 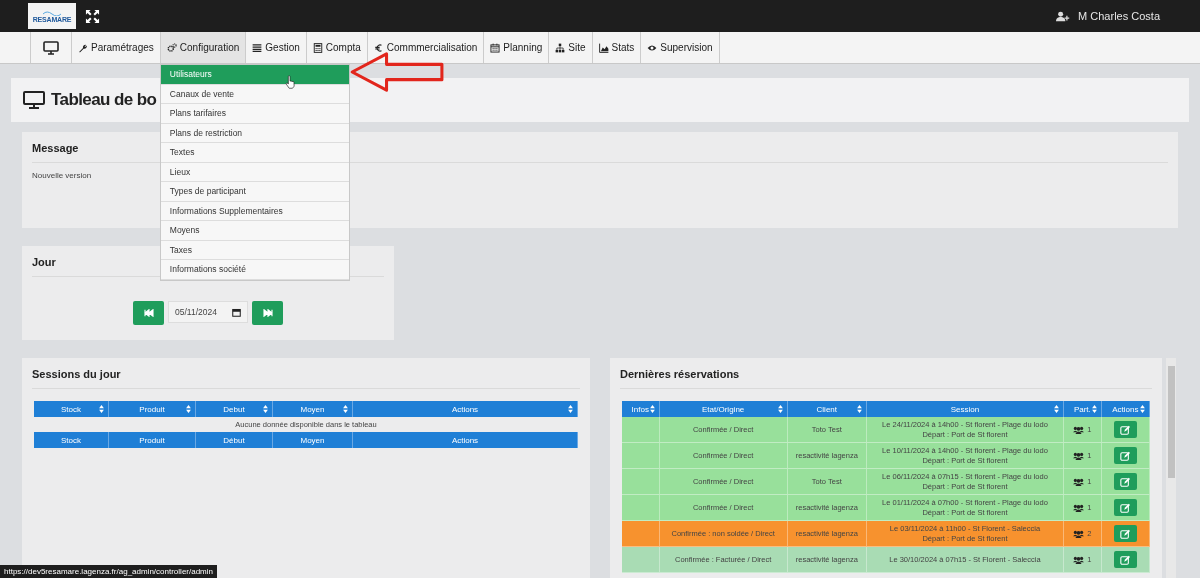 I want to click on euro-icon, so click(x=378, y=47).